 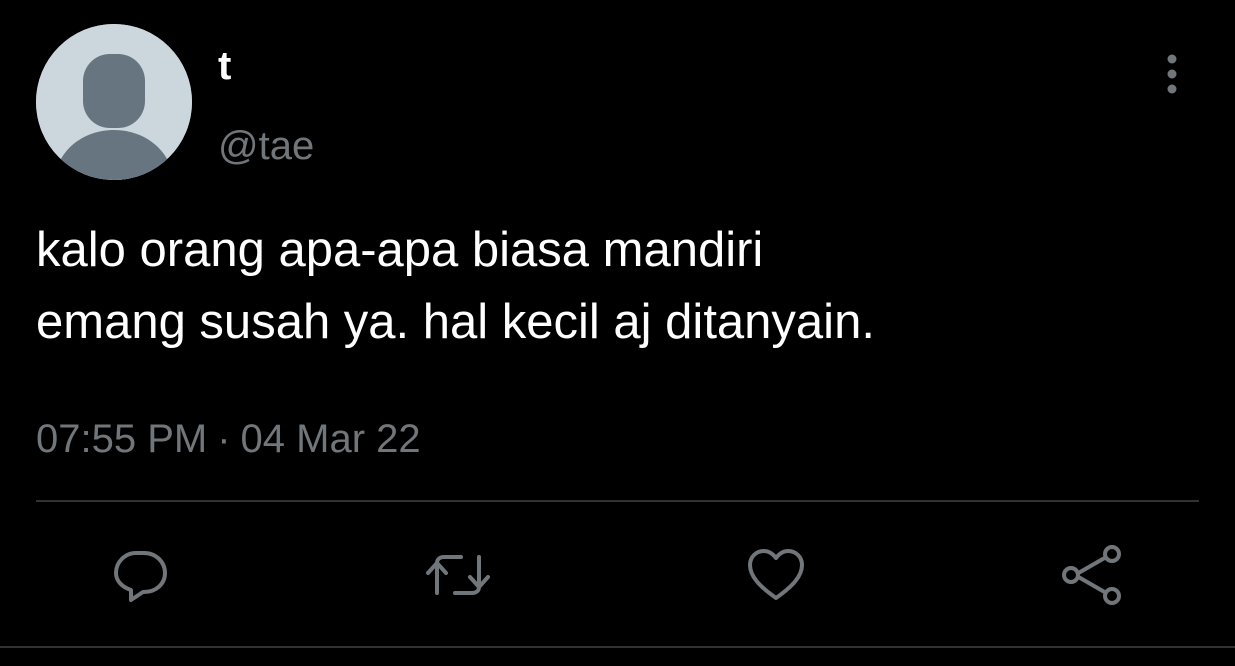 What do you see at coordinates (224, 66) in the screenshot?
I see `display-name: t` at bounding box center [224, 66].